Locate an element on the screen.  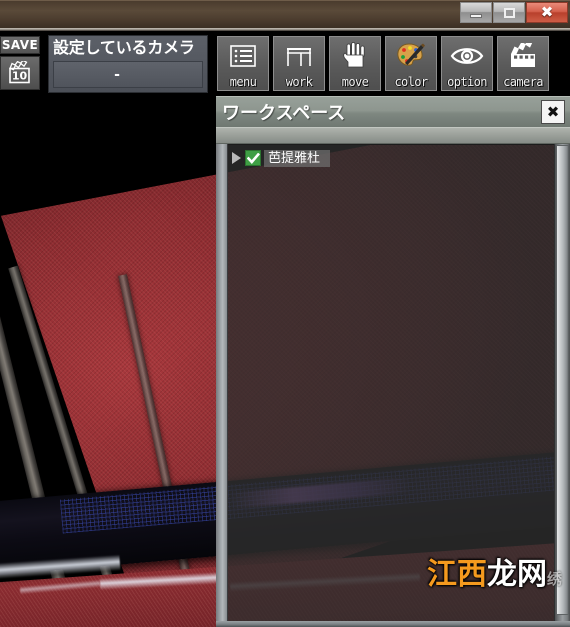
window-controls: ✖ is located at coordinates (513, 13).